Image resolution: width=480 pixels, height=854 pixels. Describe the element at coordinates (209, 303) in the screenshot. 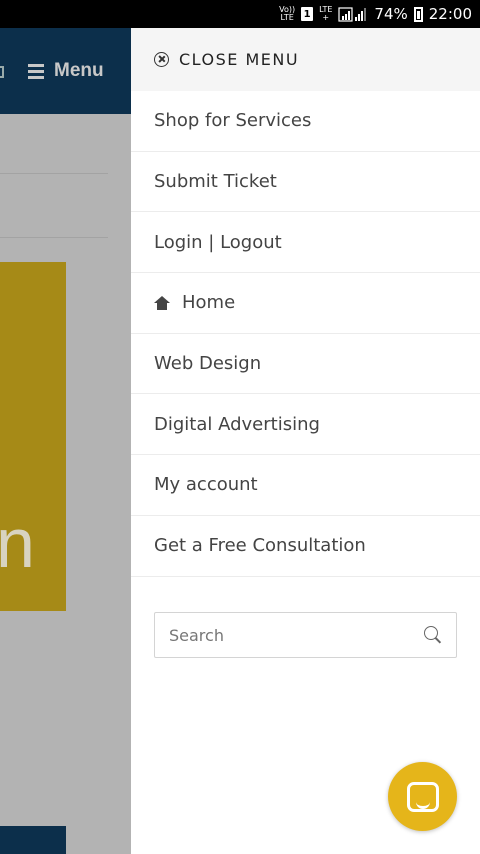

I see `menu-item-label: Home` at that location.